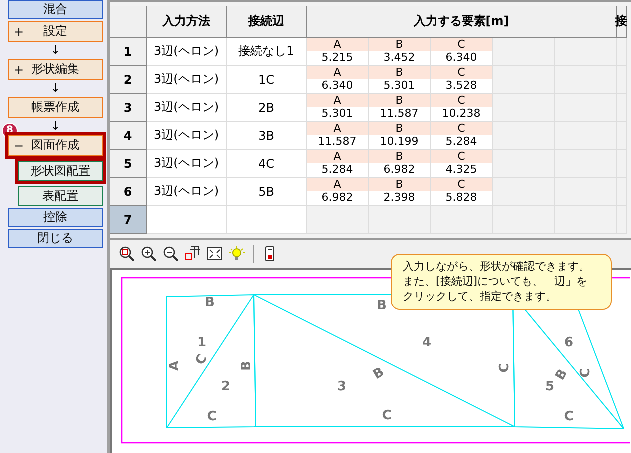  I want to click on column-header: 入力方法, so click(187, 22).